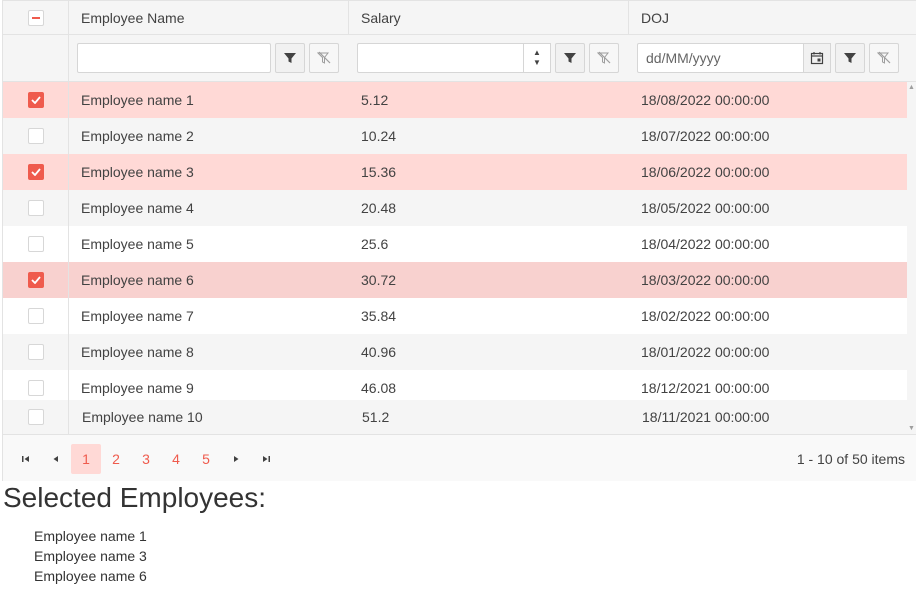 The image size is (916, 600). What do you see at coordinates (705, 280) in the screenshot?
I see `doj-cell: 18/03/2022 00:00:00` at bounding box center [705, 280].